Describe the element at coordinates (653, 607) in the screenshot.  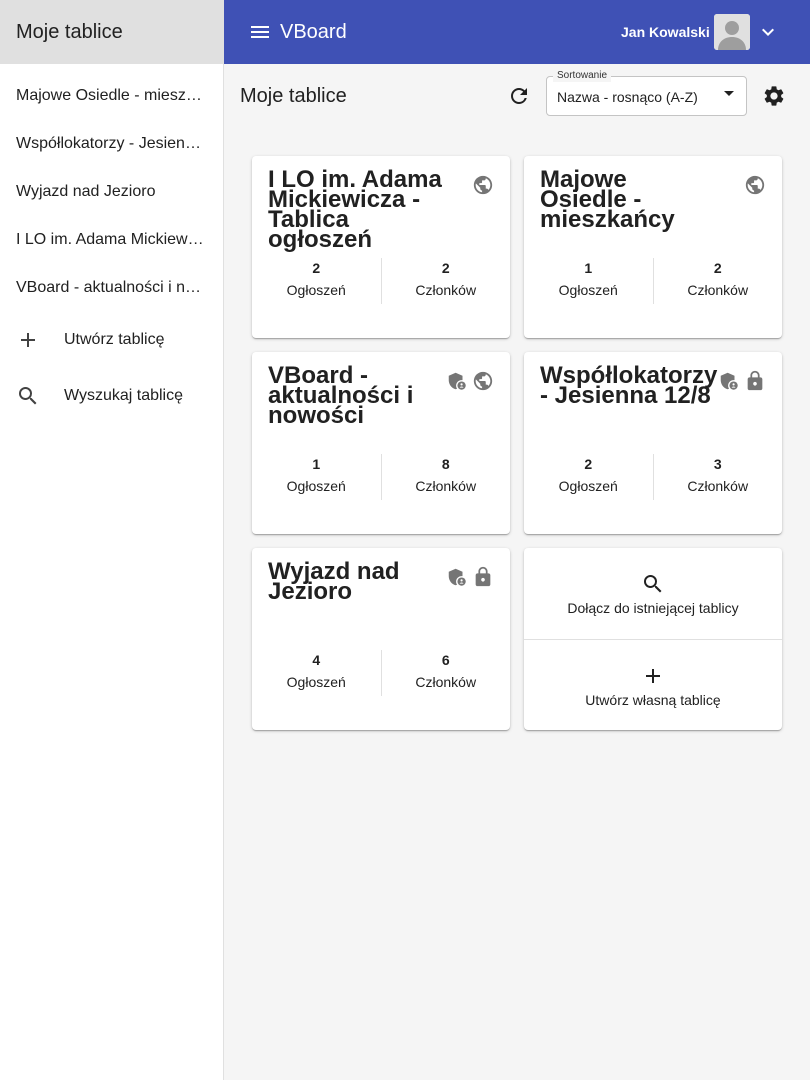
I see `join-board-label: Dołącz do istniejącej tablicy` at that location.